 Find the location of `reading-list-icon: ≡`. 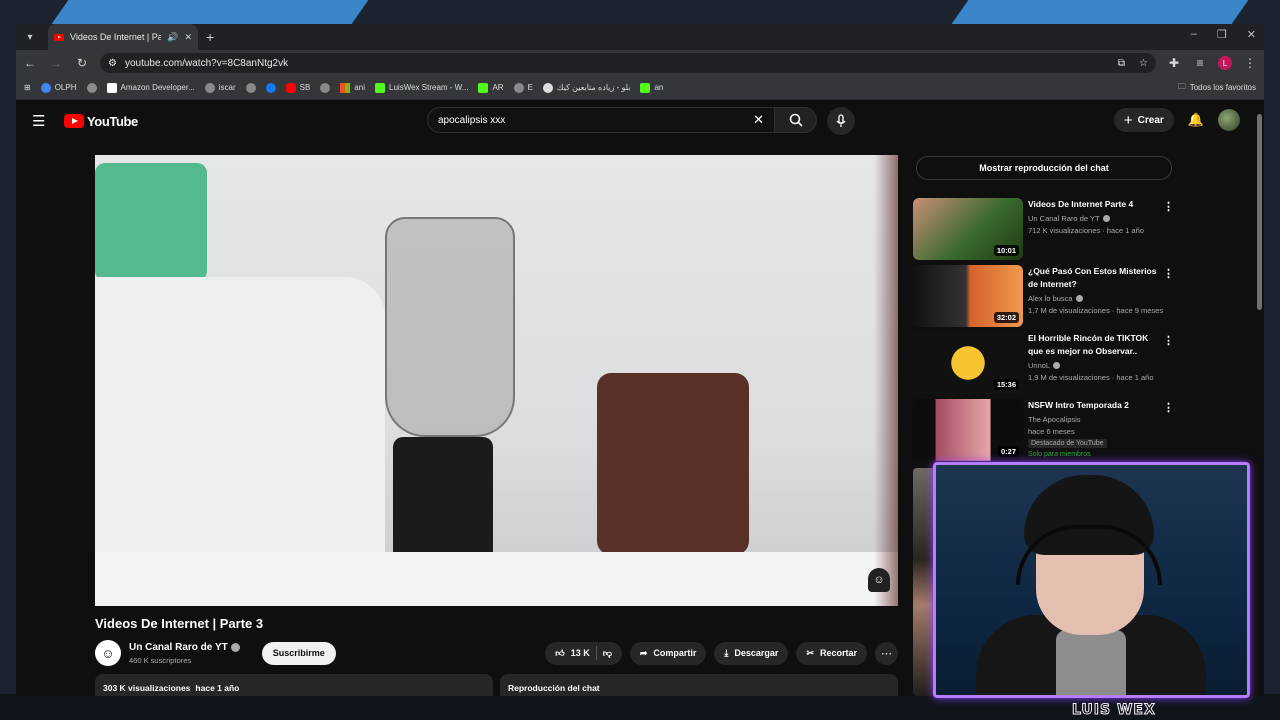

reading-list-icon: ≡ is located at coordinates (1200, 63).